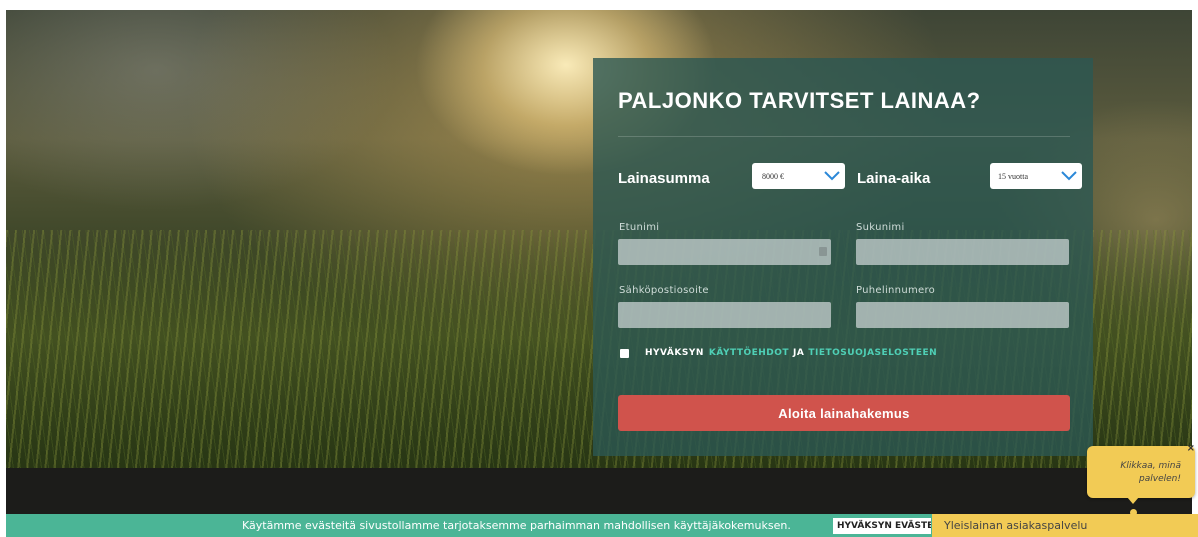  Describe the element at coordinates (624, 353) in the screenshot. I see `consent-checkbox` at that location.